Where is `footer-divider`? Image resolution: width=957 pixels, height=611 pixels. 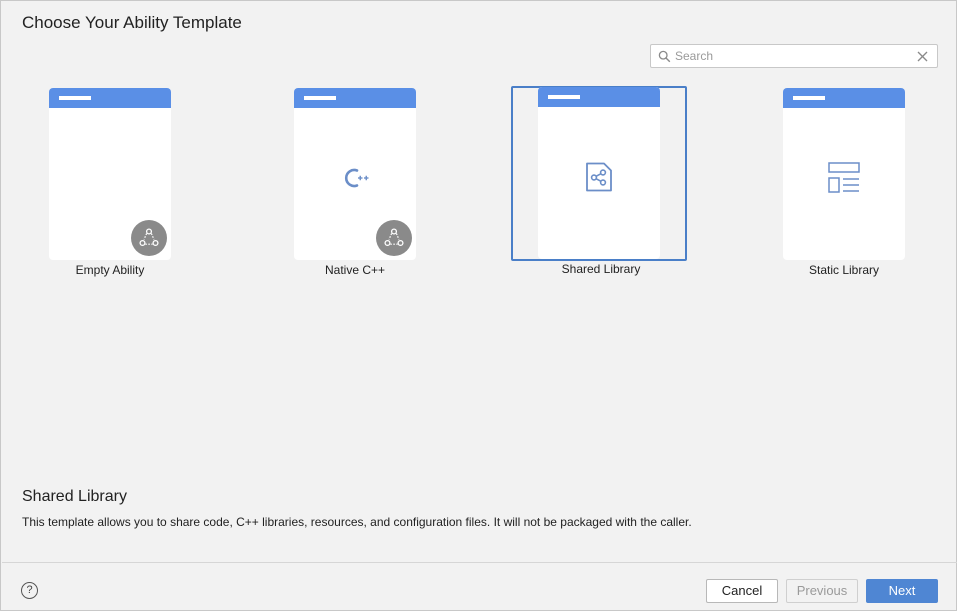 footer-divider is located at coordinates (479, 562).